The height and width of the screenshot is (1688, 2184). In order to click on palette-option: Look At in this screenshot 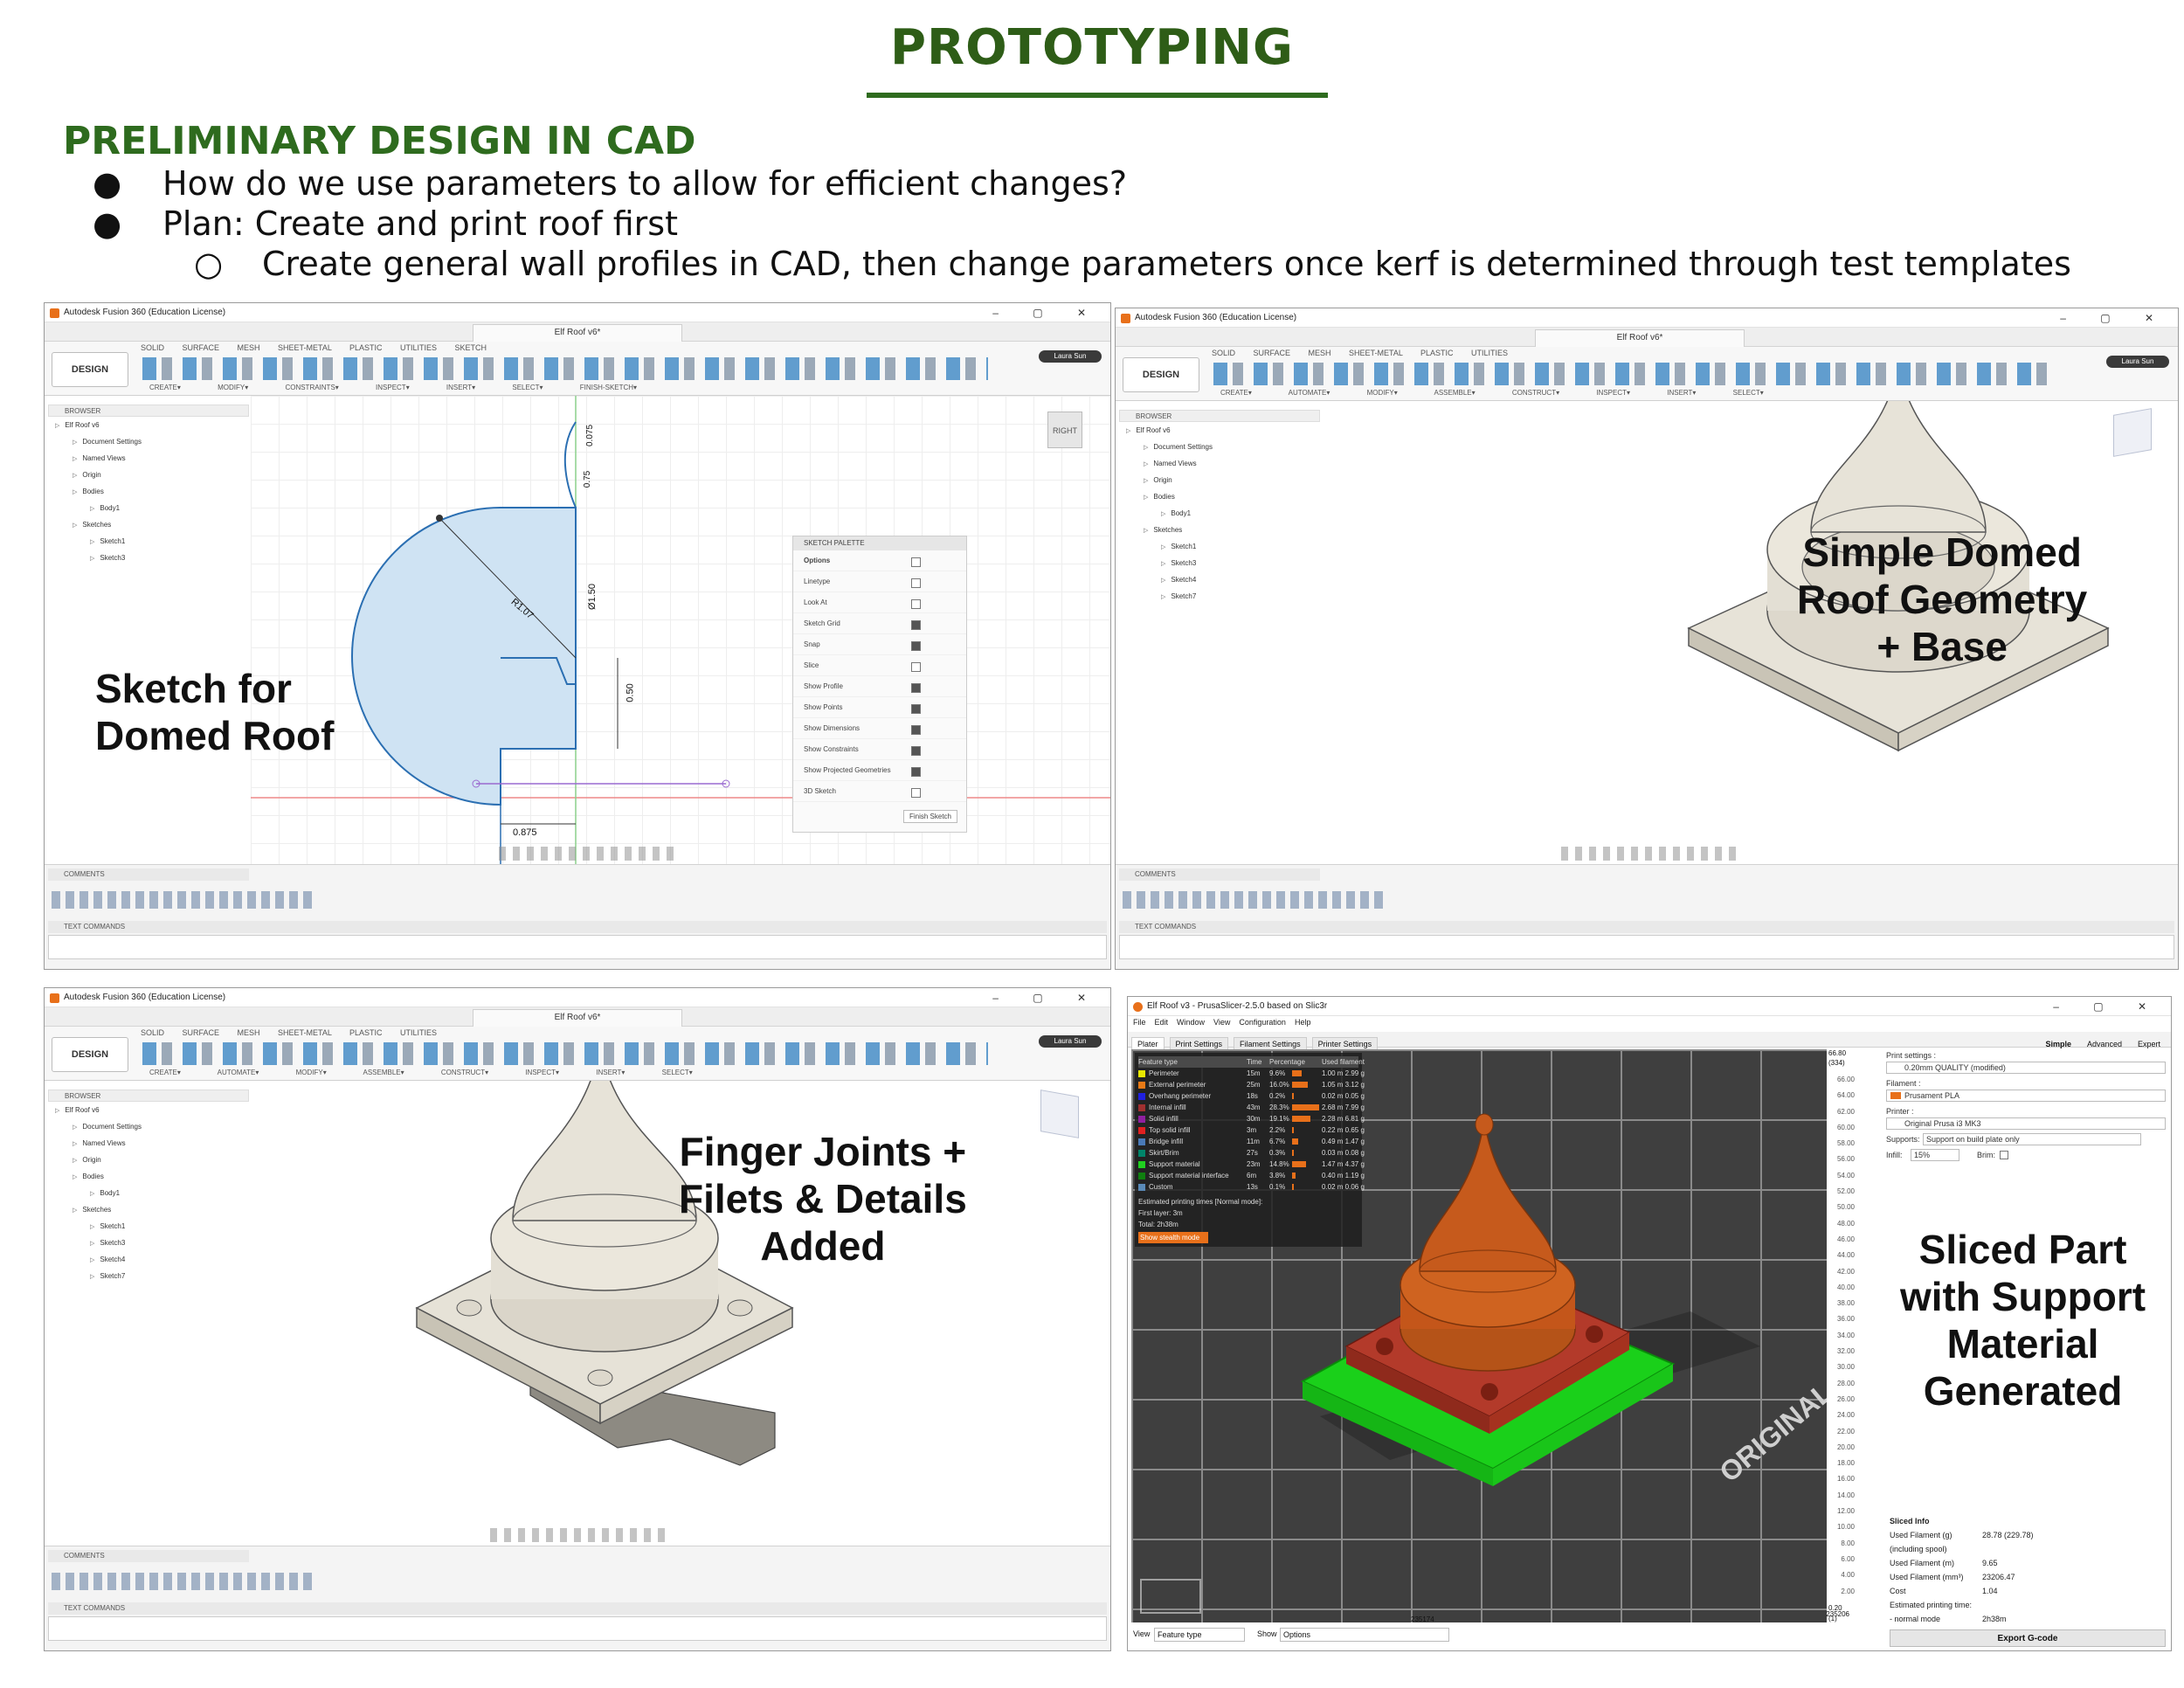, I will do `click(879, 602)`.